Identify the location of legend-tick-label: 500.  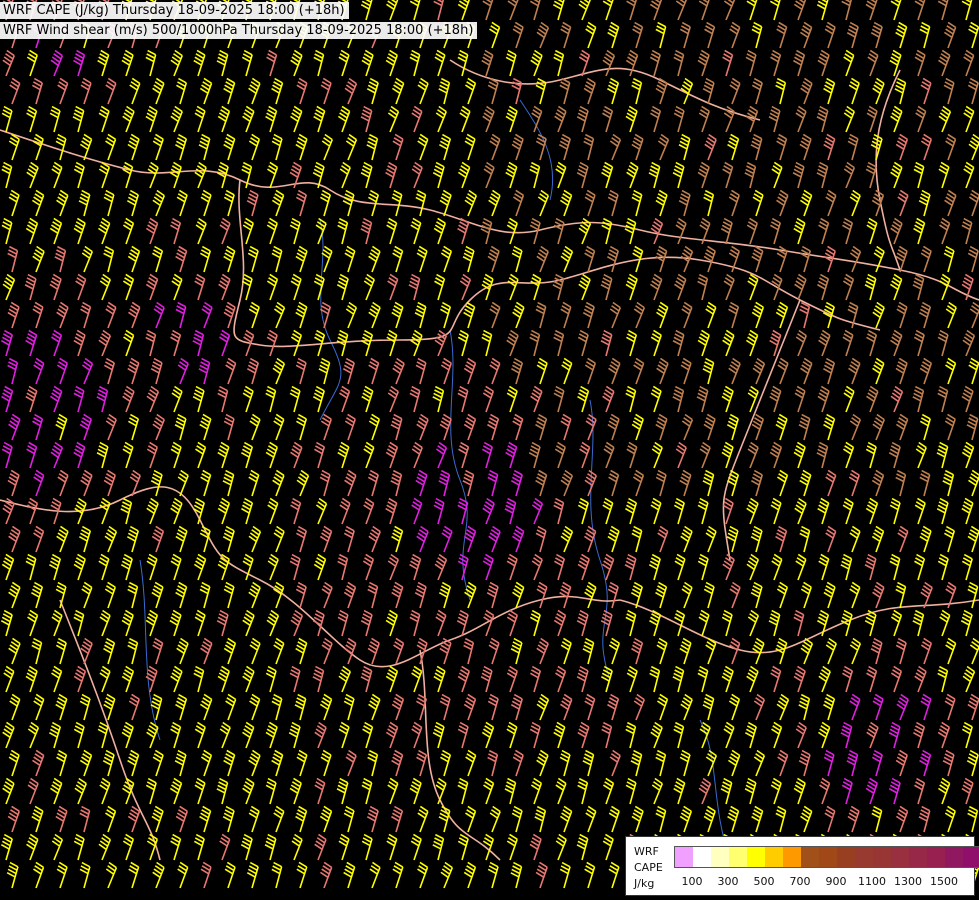
(764, 881).